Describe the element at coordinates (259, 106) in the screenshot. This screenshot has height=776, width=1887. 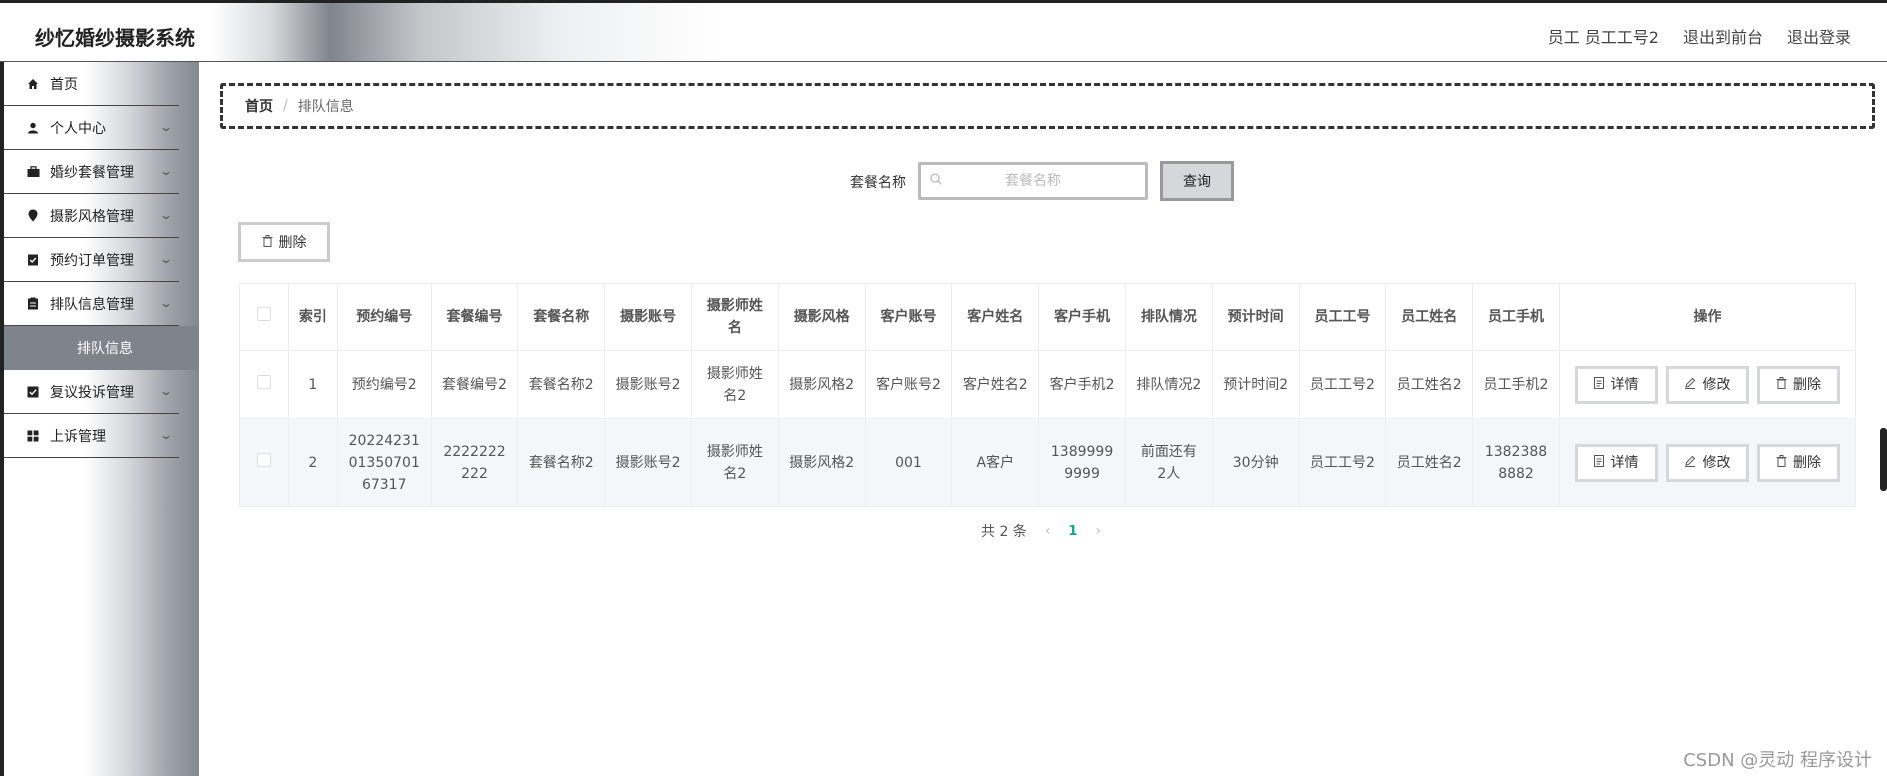
I see `breadcrumb-home: 首页` at that location.